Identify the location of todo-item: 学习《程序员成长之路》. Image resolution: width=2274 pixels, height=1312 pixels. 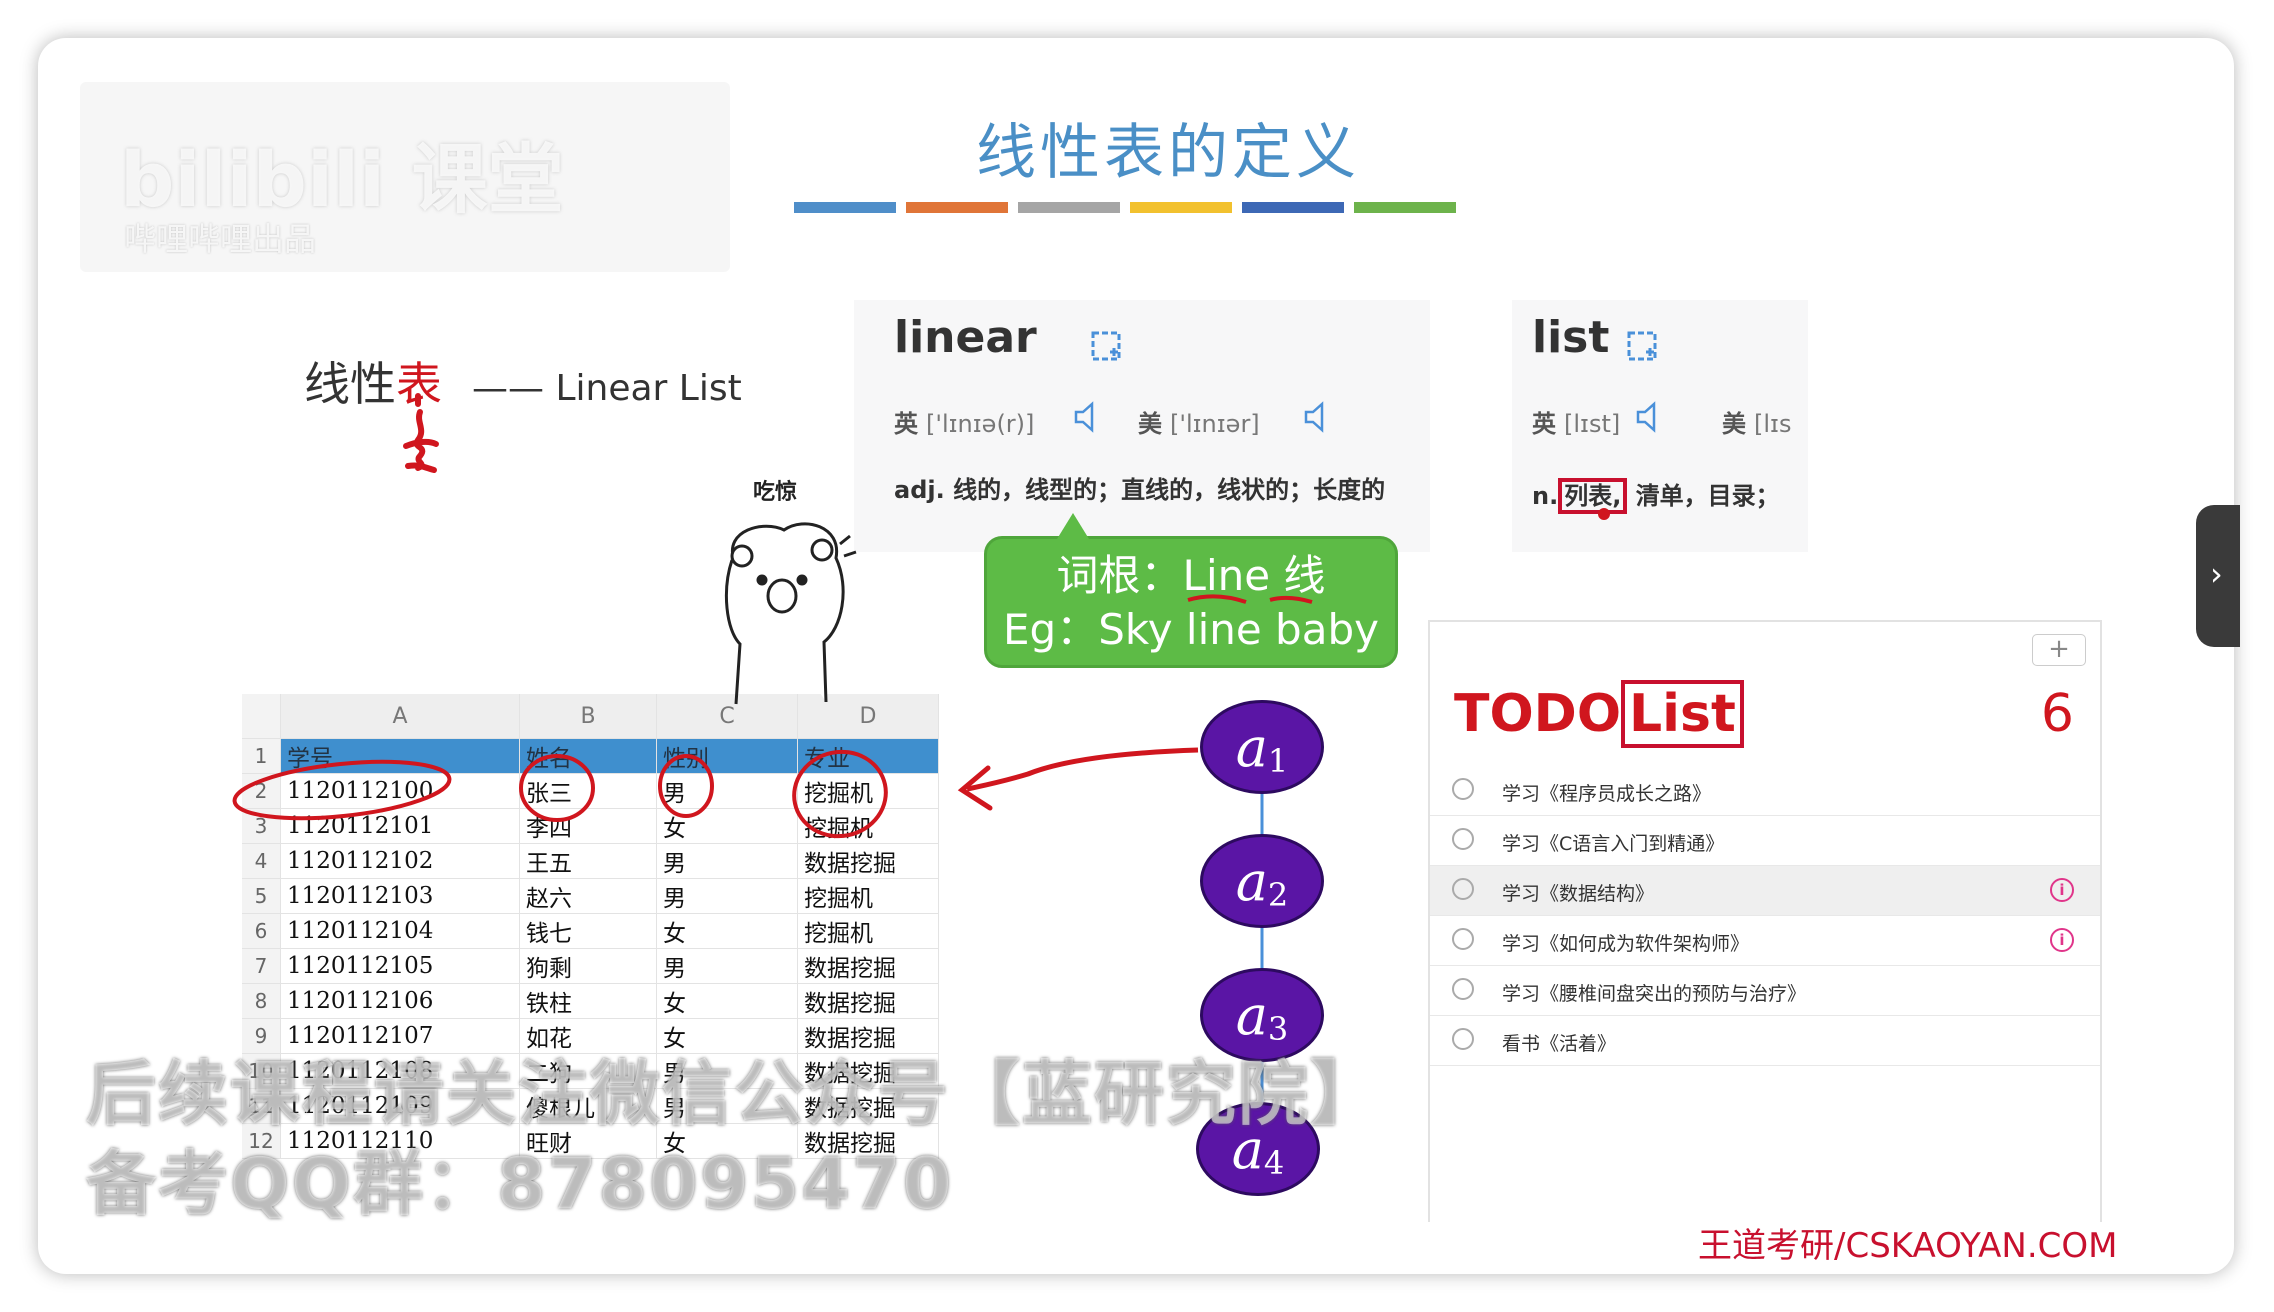
(1765, 791).